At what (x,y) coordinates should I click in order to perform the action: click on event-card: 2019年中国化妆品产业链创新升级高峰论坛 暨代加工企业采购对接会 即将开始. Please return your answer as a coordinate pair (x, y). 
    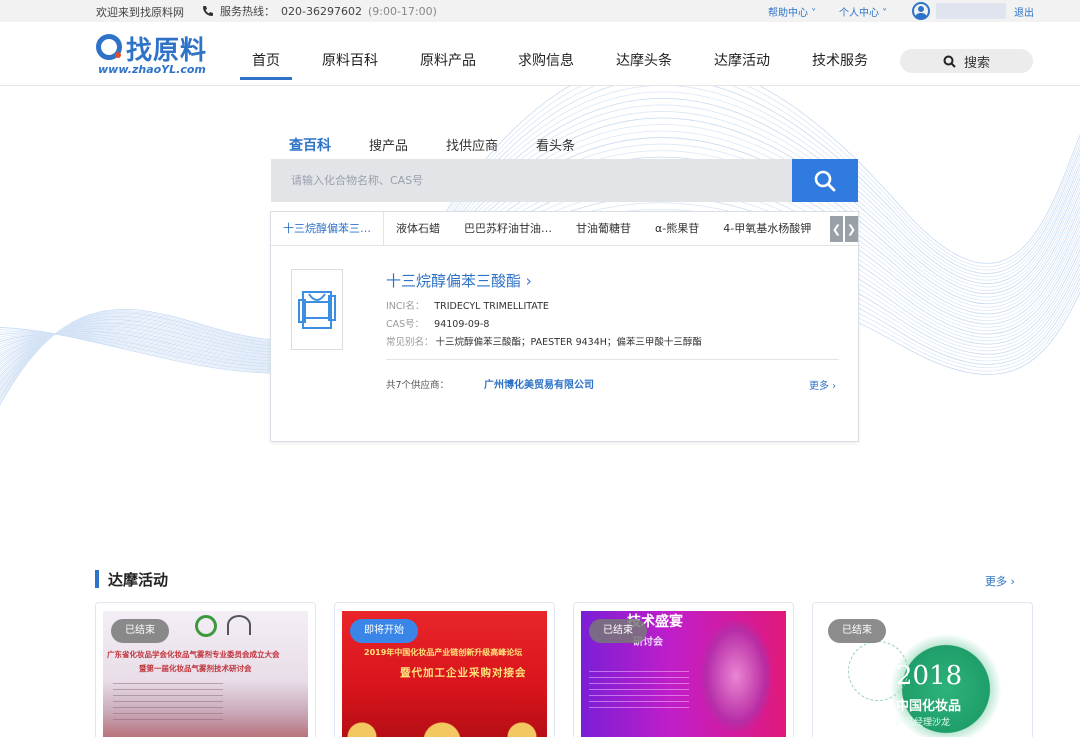
    Looking at the image, I should click on (444, 669).